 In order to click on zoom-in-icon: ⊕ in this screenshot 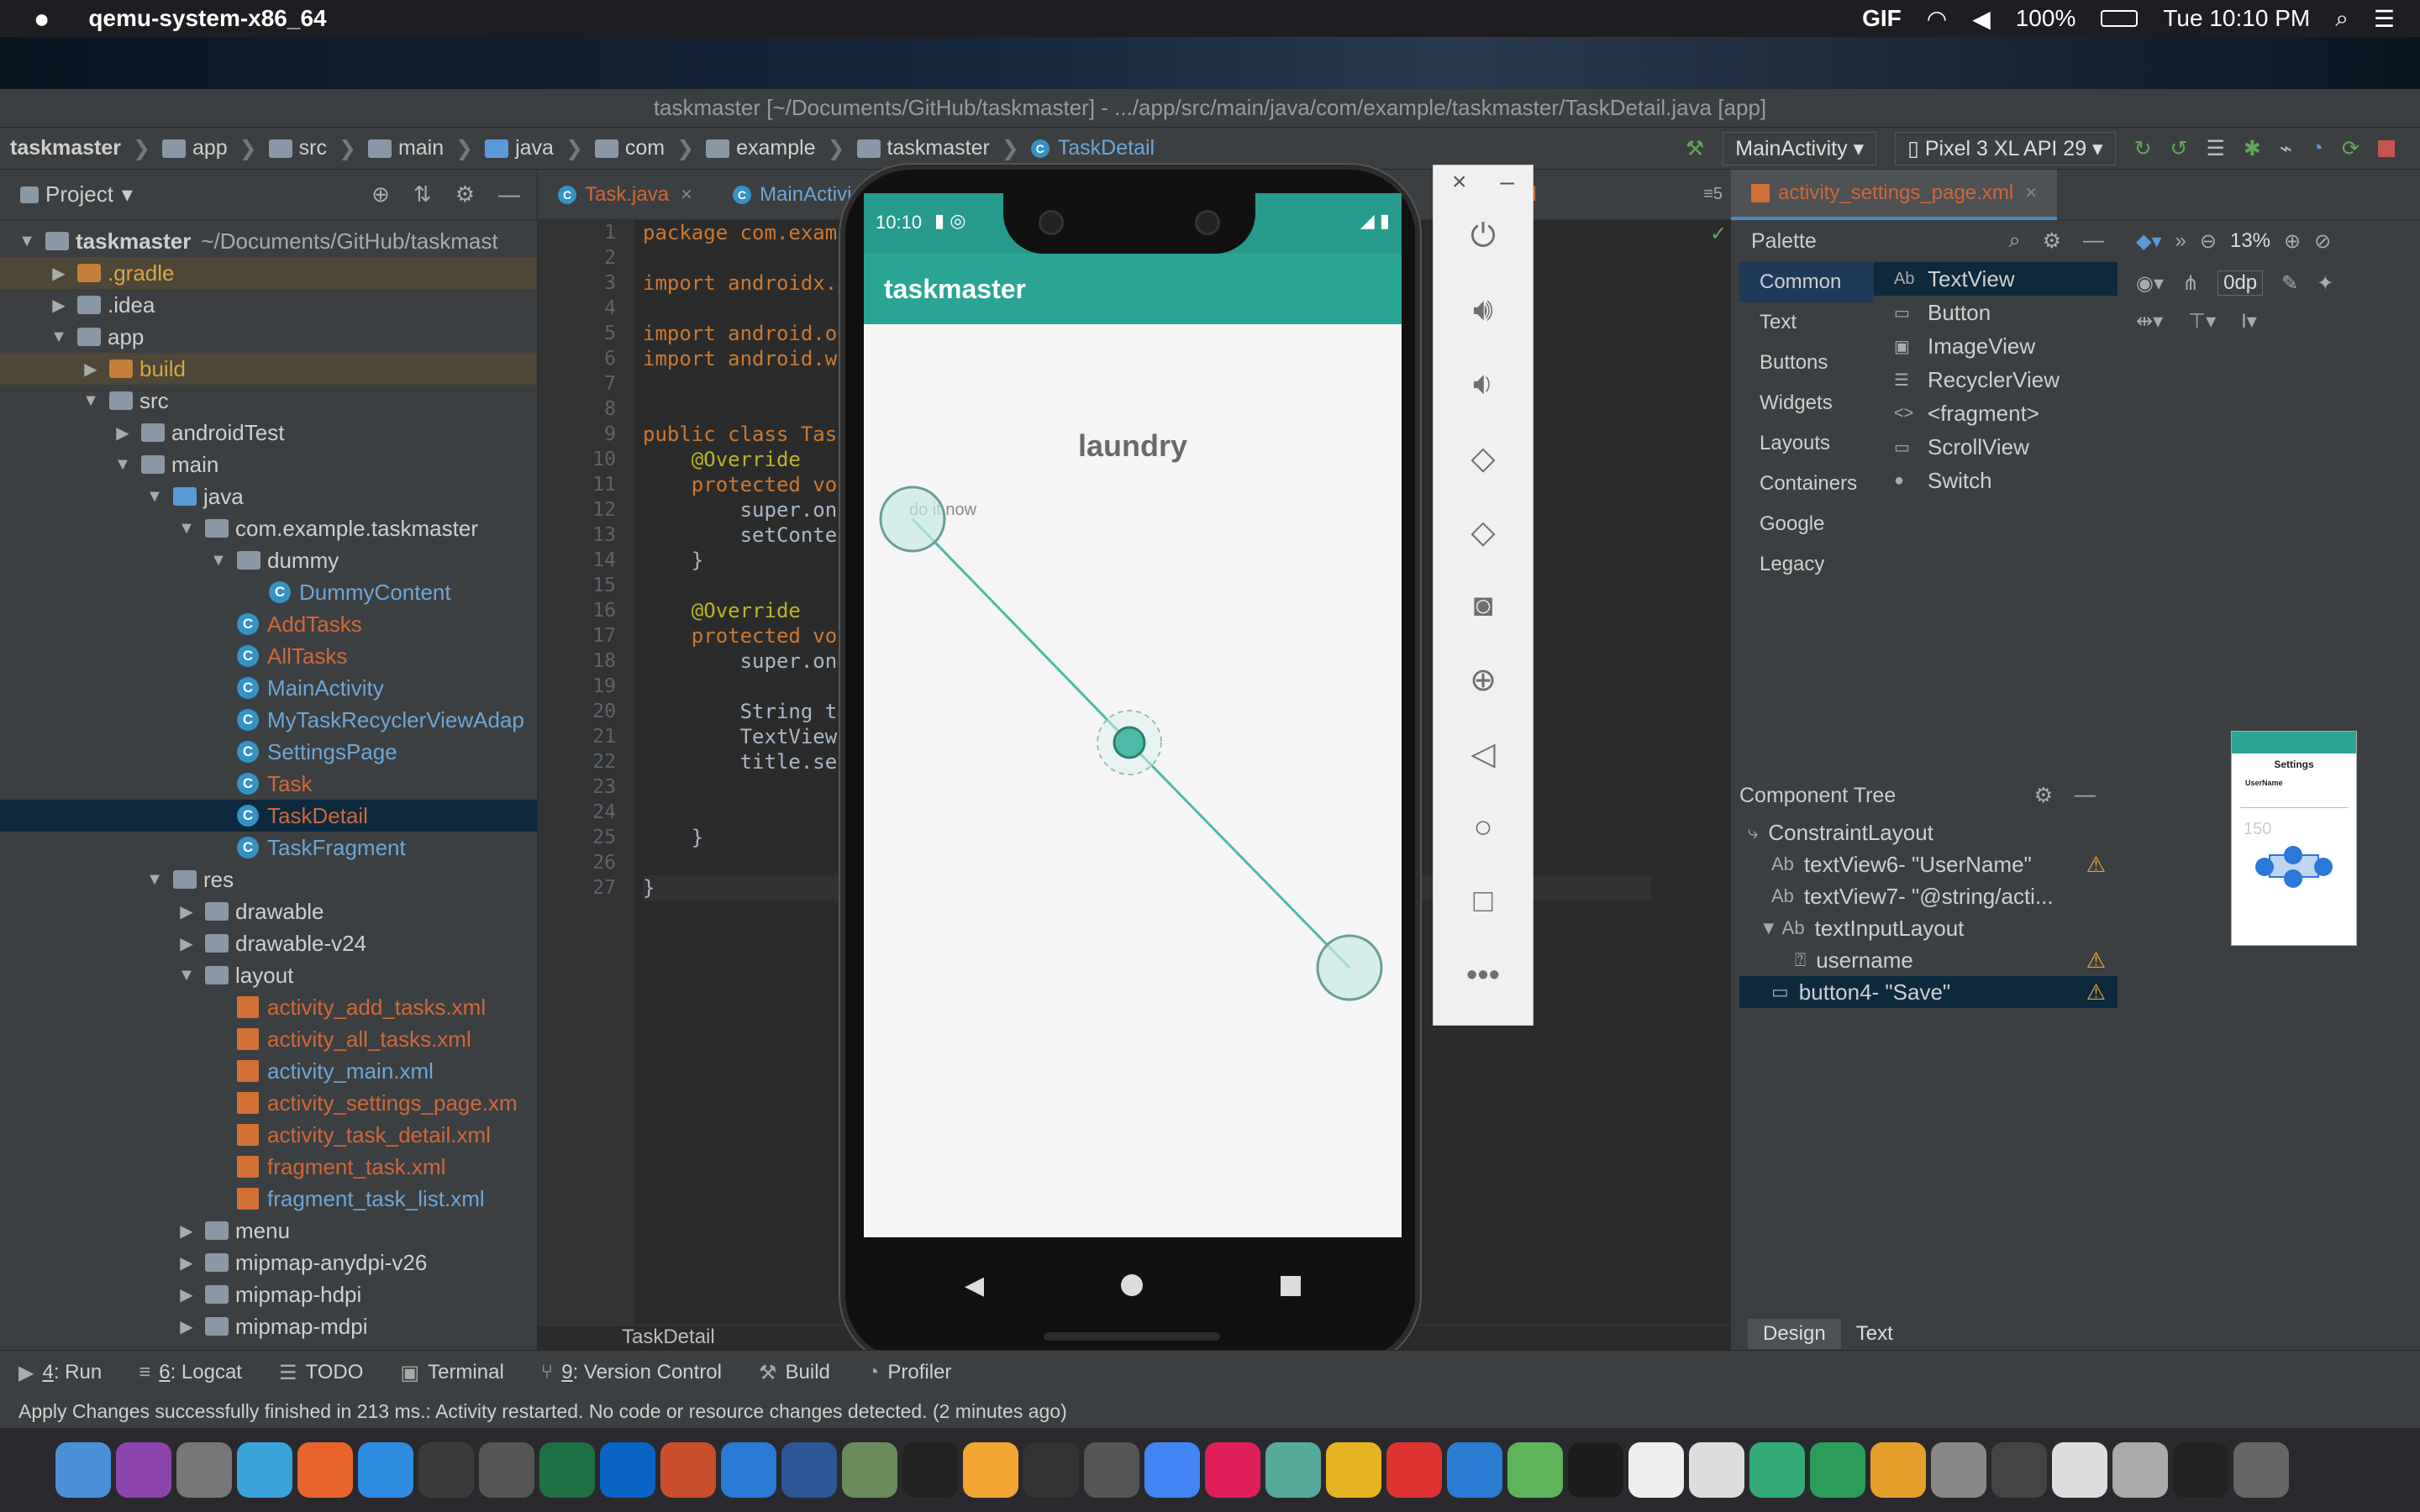, I will do `click(2292, 241)`.